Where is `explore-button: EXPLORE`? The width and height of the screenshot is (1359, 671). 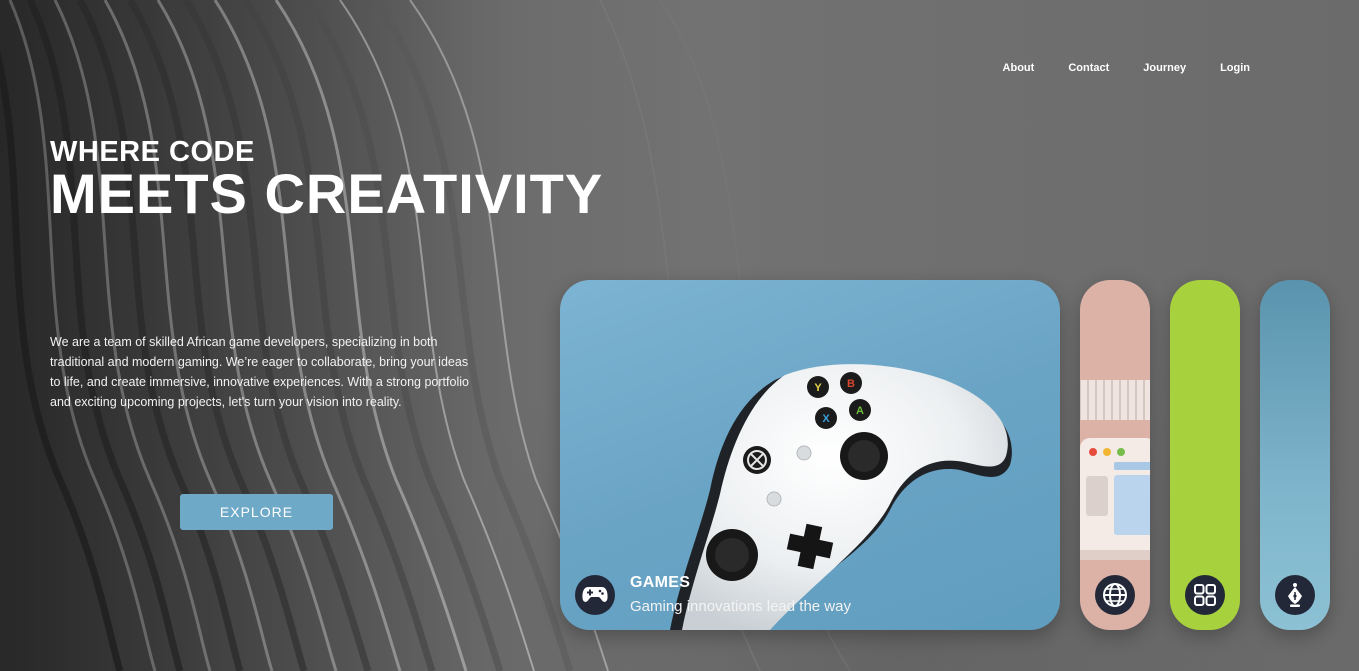
explore-button: EXPLORE is located at coordinates (256, 512).